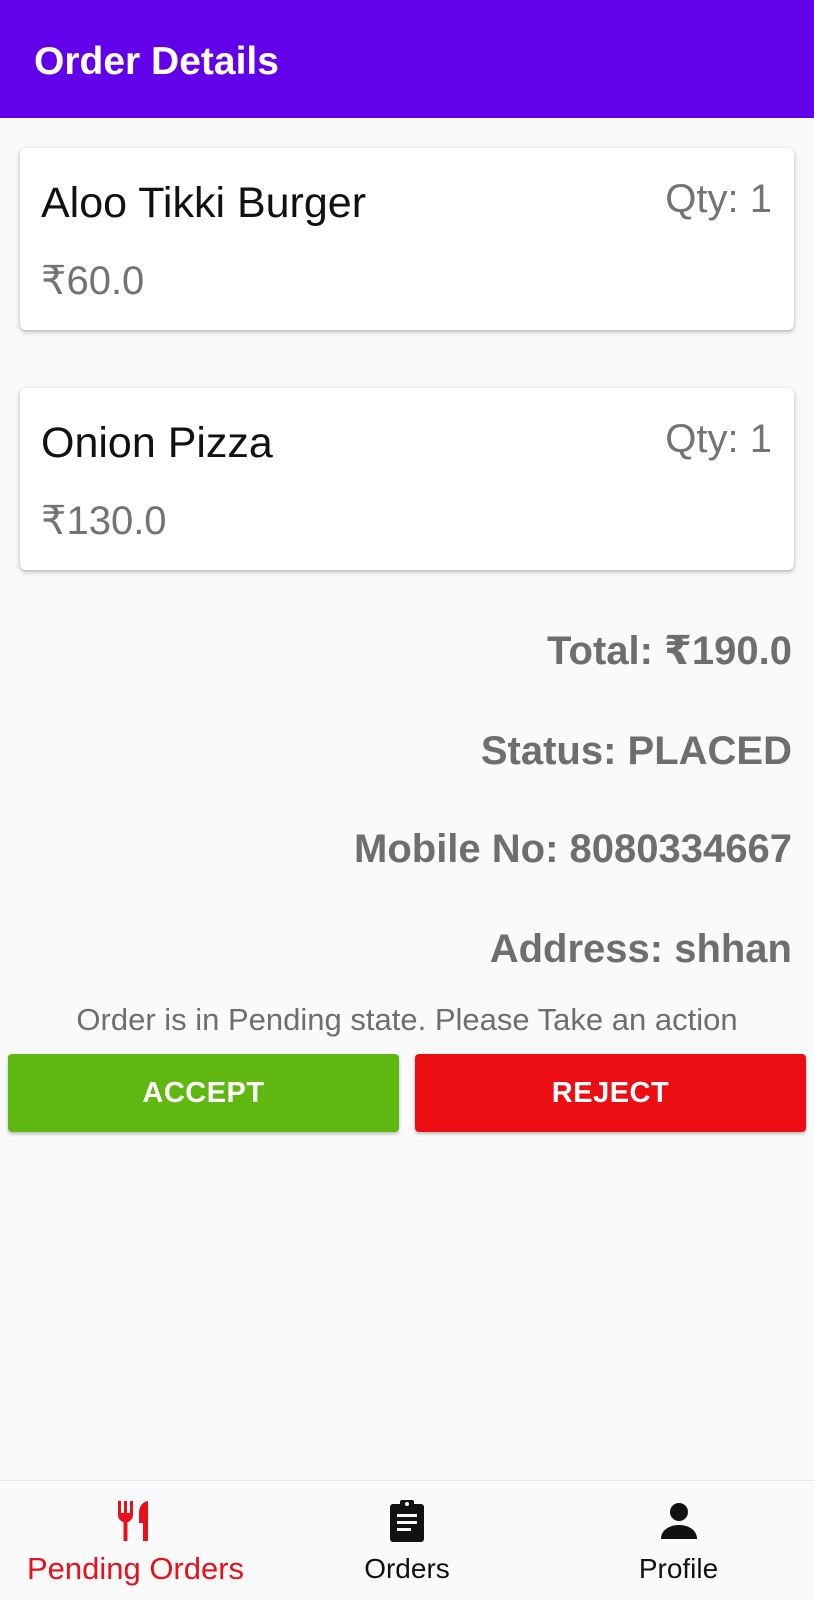  What do you see at coordinates (407, 239) in the screenshot?
I see `order-item-card: Aloo Tikki Burger Qty: 1 ₹60.0` at bounding box center [407, 239].